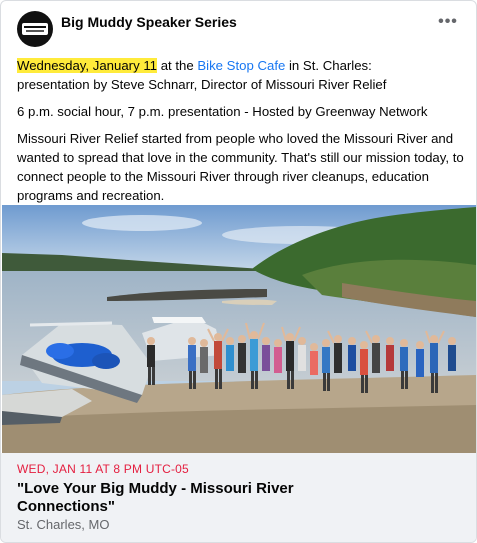 The width and height of the screenshot is (477, 543). What do you see at coordinates (177, 65) in the screenshot?
I see `text-fragment: at the` at bounding box center [177, 65].